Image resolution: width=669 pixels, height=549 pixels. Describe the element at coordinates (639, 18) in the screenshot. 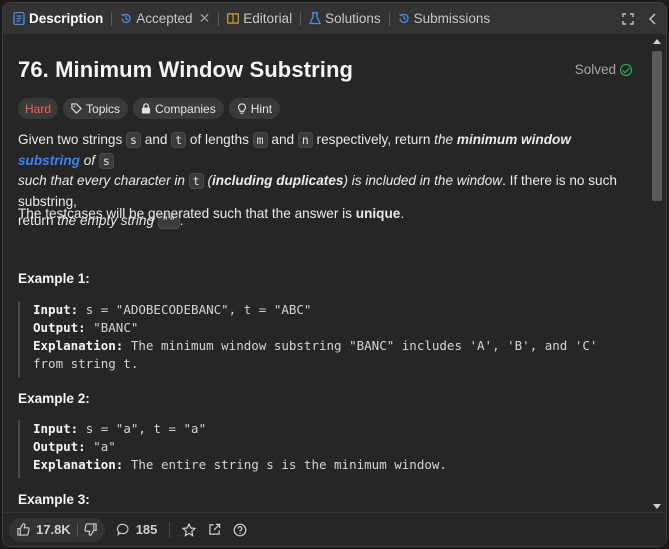

I see `panel-controls` at that location.